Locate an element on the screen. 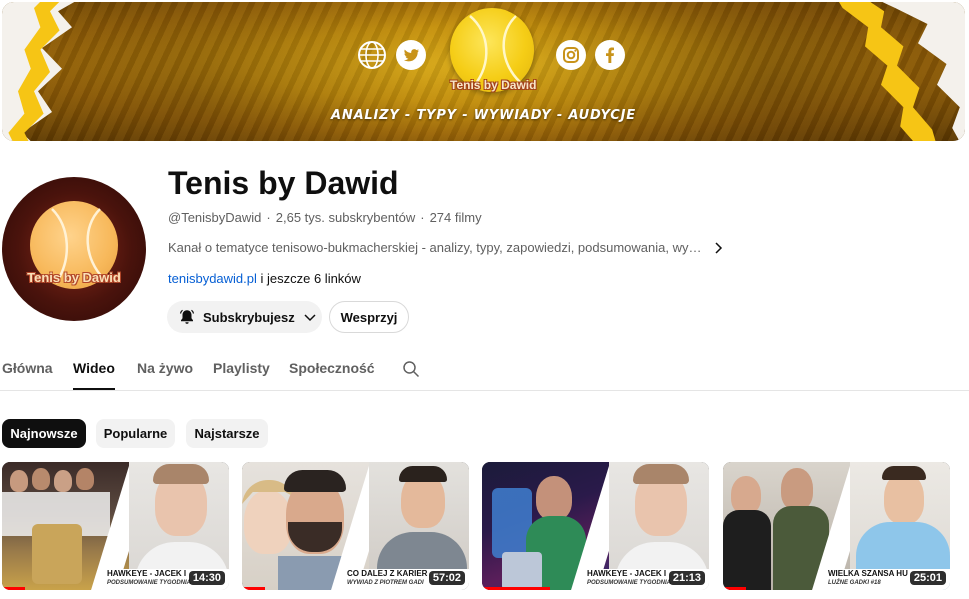 The width and height of the screenshot is (969, 599). support-label: Wesprzyj is located at coordinates (369, 317).